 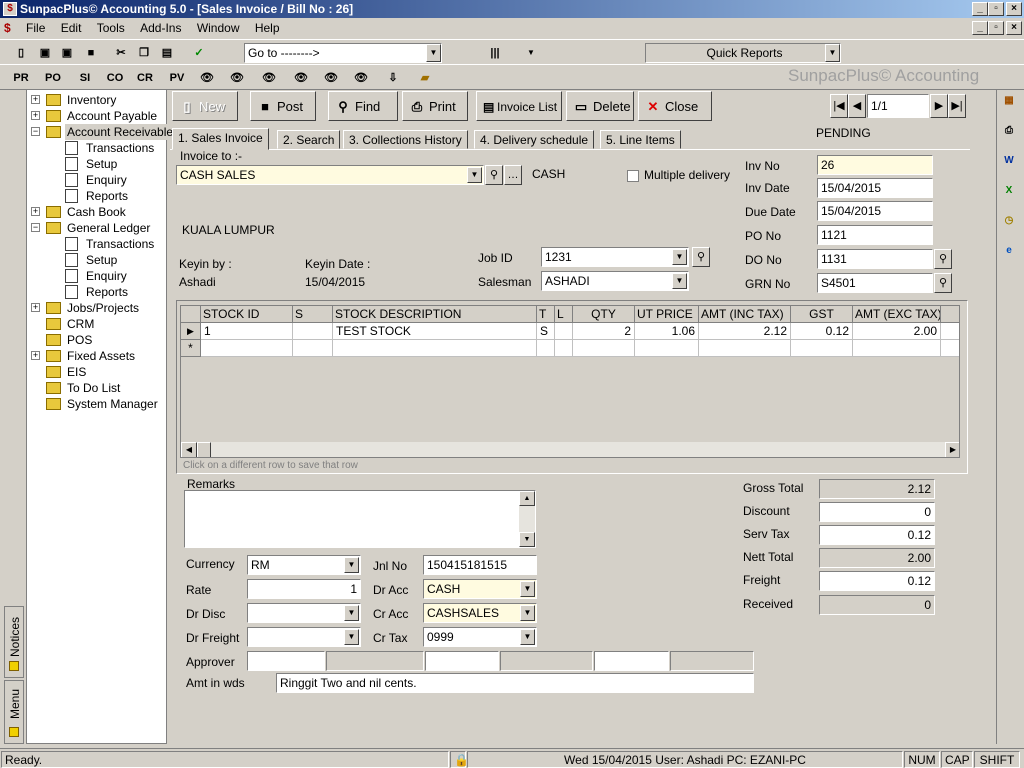 I want to click on tab-sales-invoice: 1. Sales Invoice, so click(x=220, y=139).